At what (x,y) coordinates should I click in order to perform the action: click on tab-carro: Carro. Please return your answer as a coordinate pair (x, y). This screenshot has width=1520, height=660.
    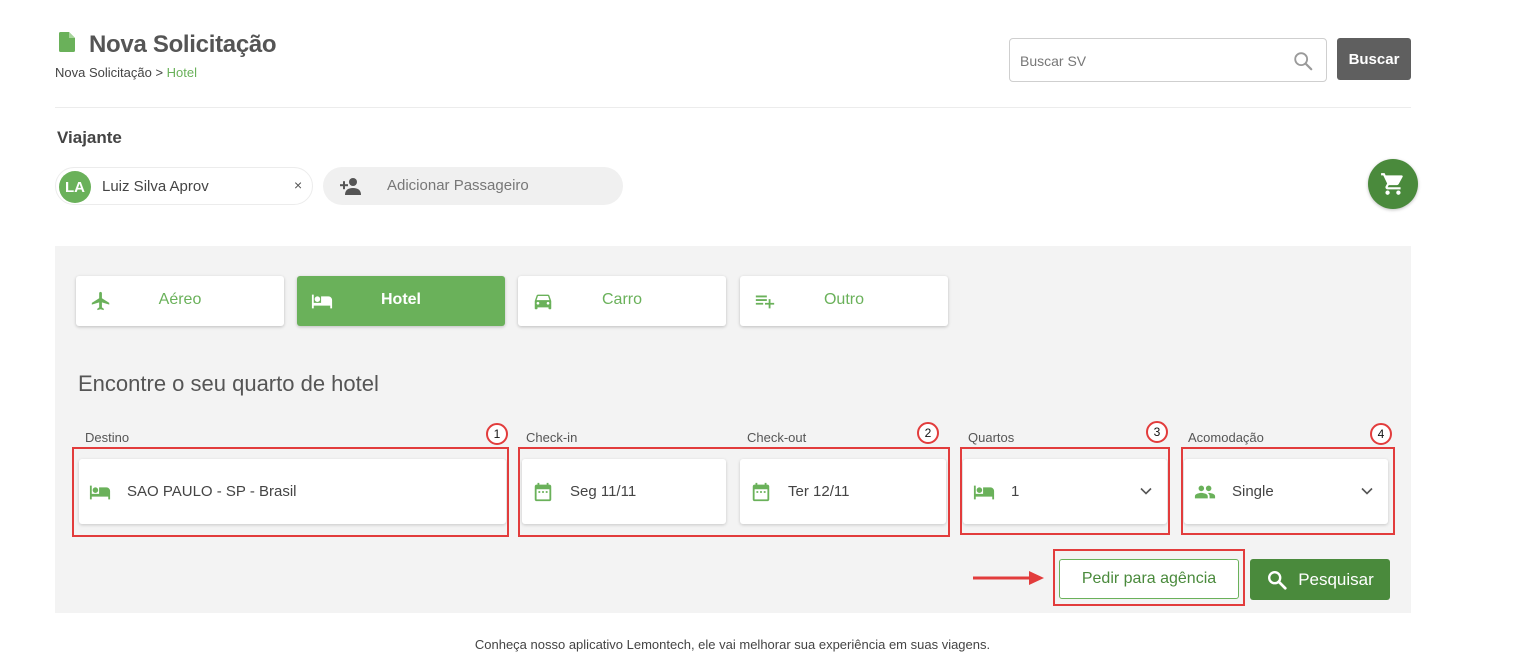
    Looking at the image, I should click on (622, 301).